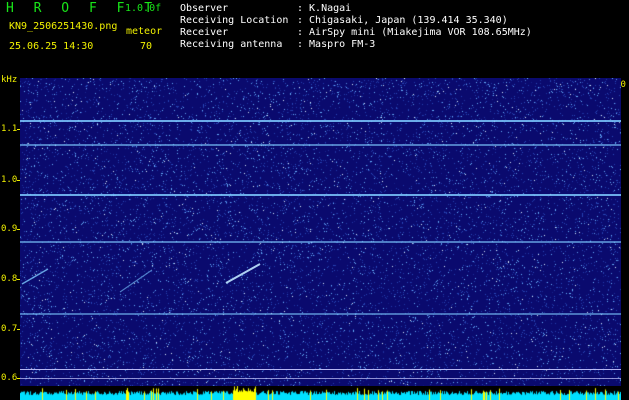 The width and height of the screenshot is (629, 400). I want to click on y-tick-label: 0.8, so click(9, 279).